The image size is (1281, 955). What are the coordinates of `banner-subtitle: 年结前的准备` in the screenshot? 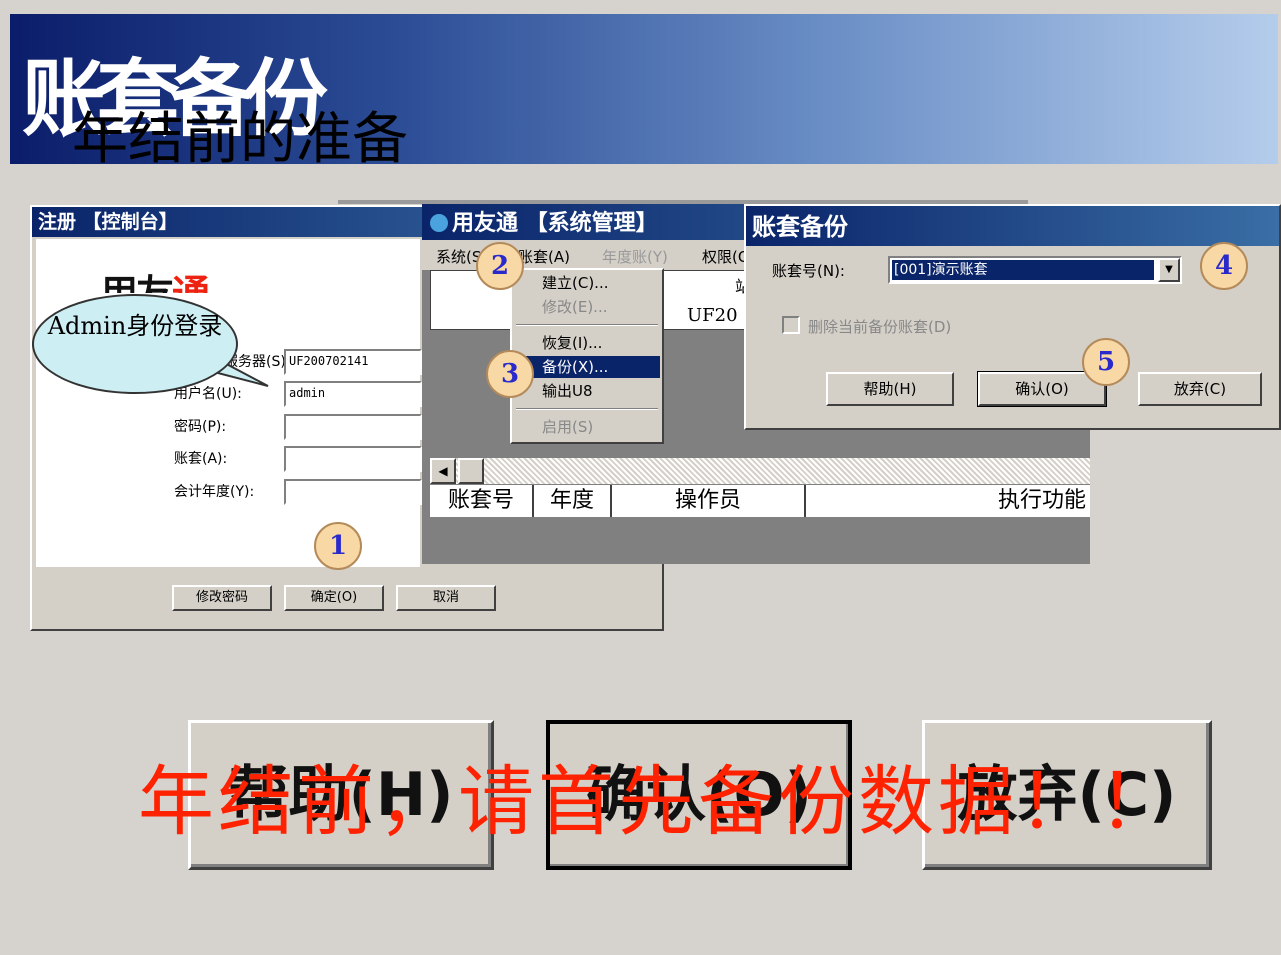 It's located at (240, 139).